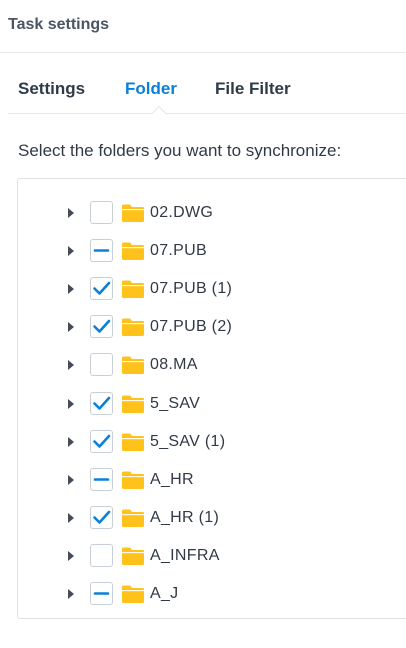  What do you see at coordinates (203, 26) in the screenshot?
I see `dialog-header: Task settings` at bounding box center [203, 26].